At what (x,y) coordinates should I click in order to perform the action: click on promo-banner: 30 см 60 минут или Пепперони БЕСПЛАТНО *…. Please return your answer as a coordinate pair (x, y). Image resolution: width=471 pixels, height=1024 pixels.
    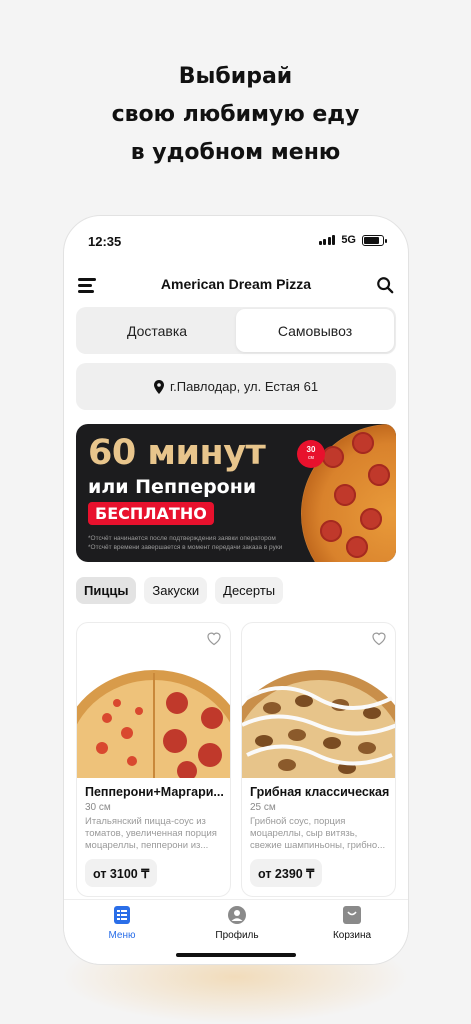
    Looking at the image, I should click on (236, 493).